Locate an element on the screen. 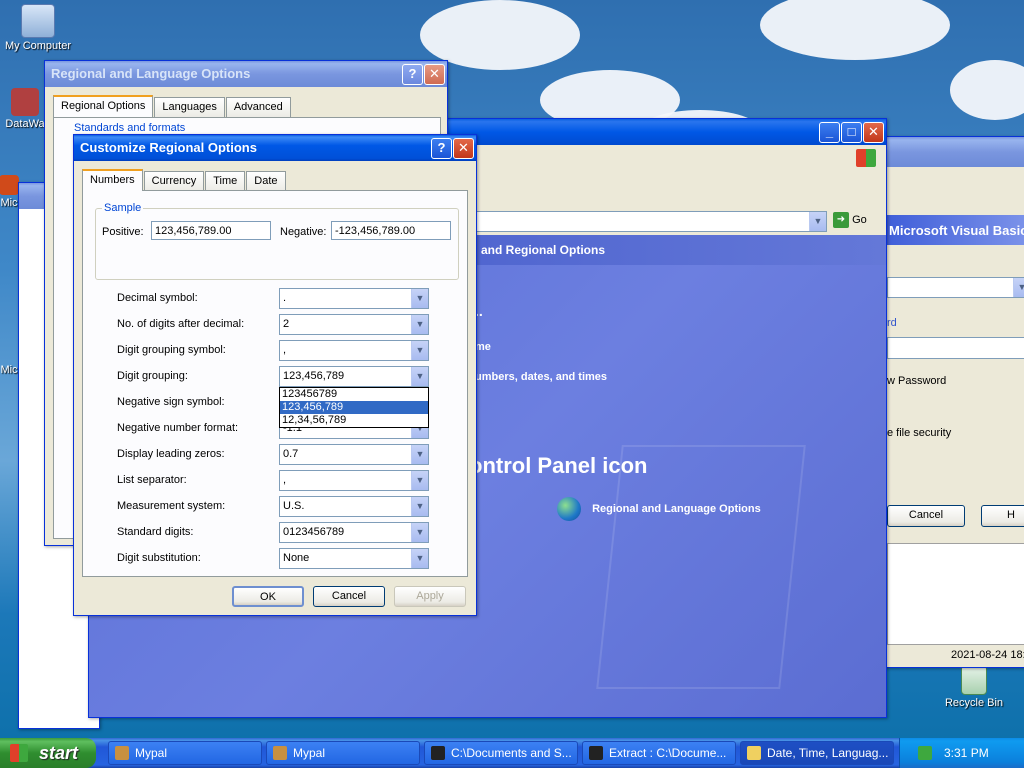 The image size is (1024, 768). cp-icon-heading: ontrol Panel icon is located at coordinates (558, 465).